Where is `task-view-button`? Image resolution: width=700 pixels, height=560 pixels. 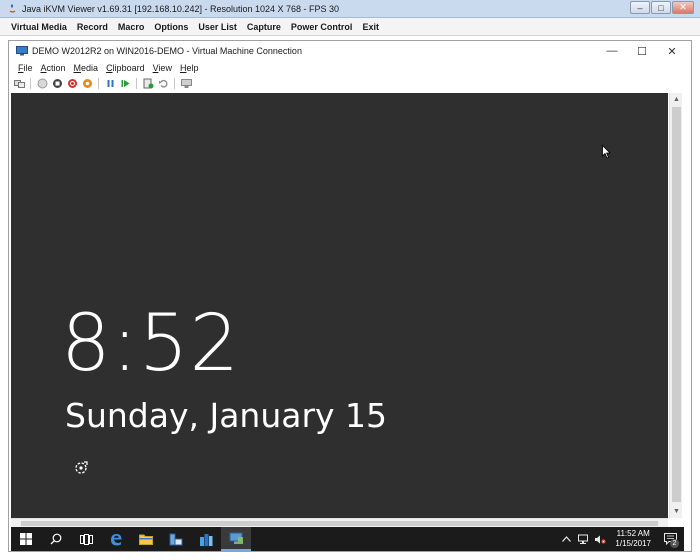
task-view-button is located at coordinates (86, 539).